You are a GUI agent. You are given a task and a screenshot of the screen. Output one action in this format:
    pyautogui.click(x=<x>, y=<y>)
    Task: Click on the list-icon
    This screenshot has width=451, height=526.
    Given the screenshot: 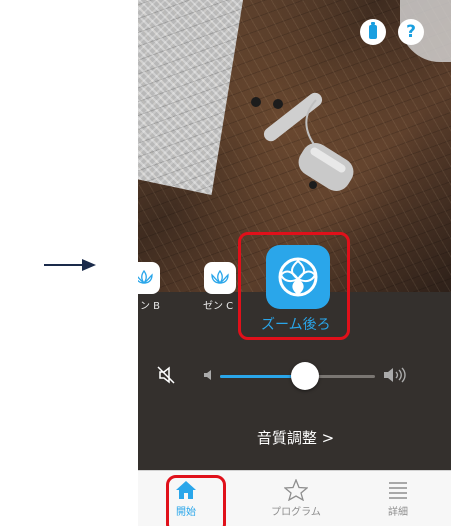 What is the action you would take?
    pyautogui.click(x=398, y=490)
    